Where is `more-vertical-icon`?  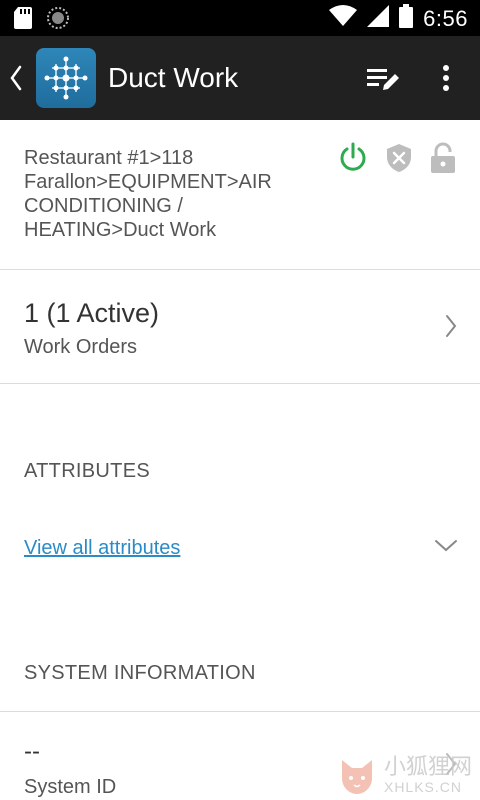 more-vertical-icon is located at coordinates (446, 78).